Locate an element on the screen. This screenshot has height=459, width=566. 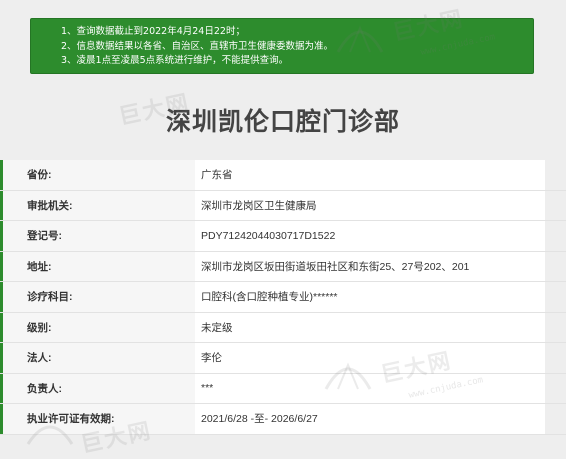
table-row: 省份: 广东省 is located at coordinates (283, 175).